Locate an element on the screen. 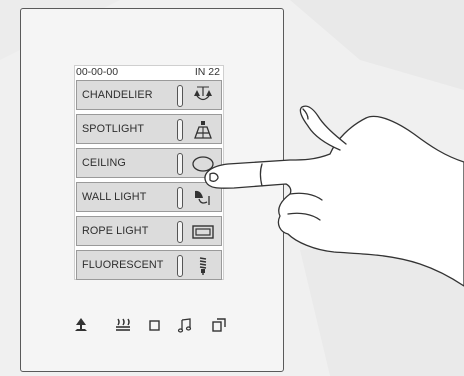  music-note-icon is located at coordinates (185, 325).